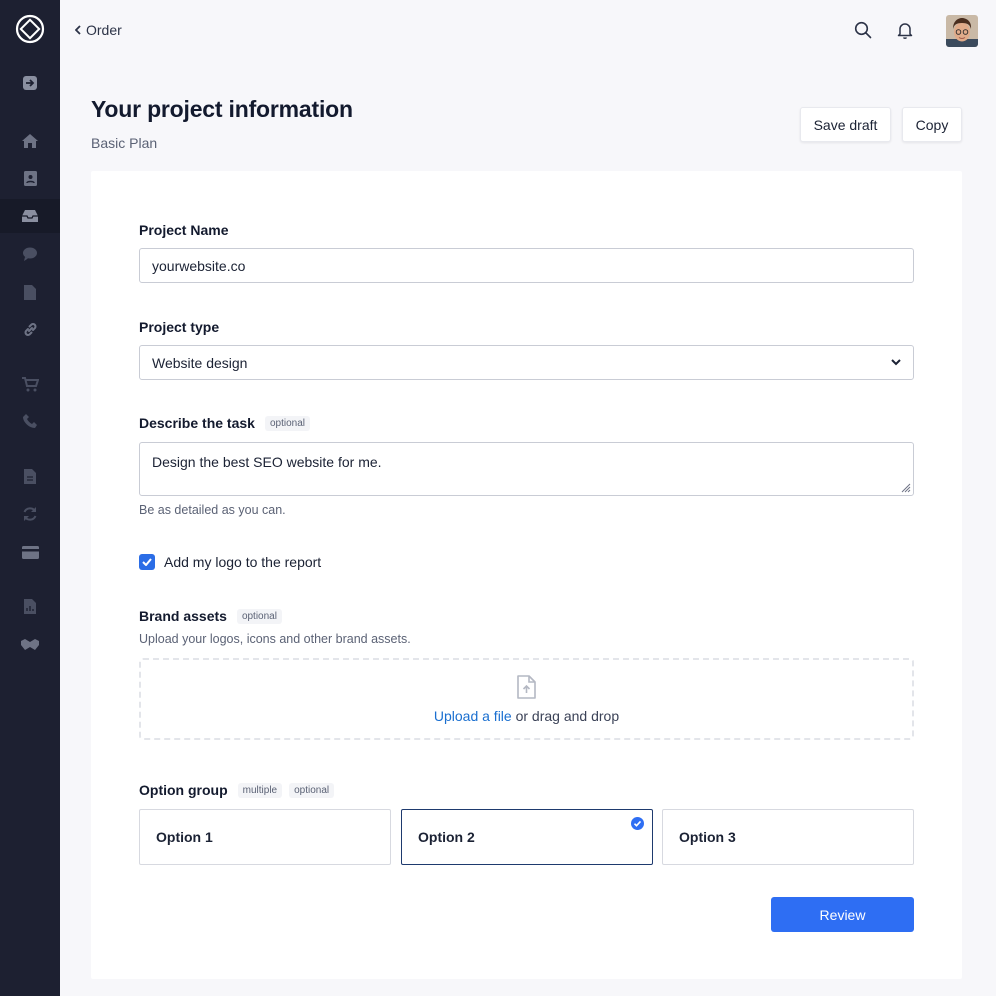 The image size is (996, 996). Describe the element at coordinates (842, 914) in the screenshot. I see `review-button: Review` at that location.